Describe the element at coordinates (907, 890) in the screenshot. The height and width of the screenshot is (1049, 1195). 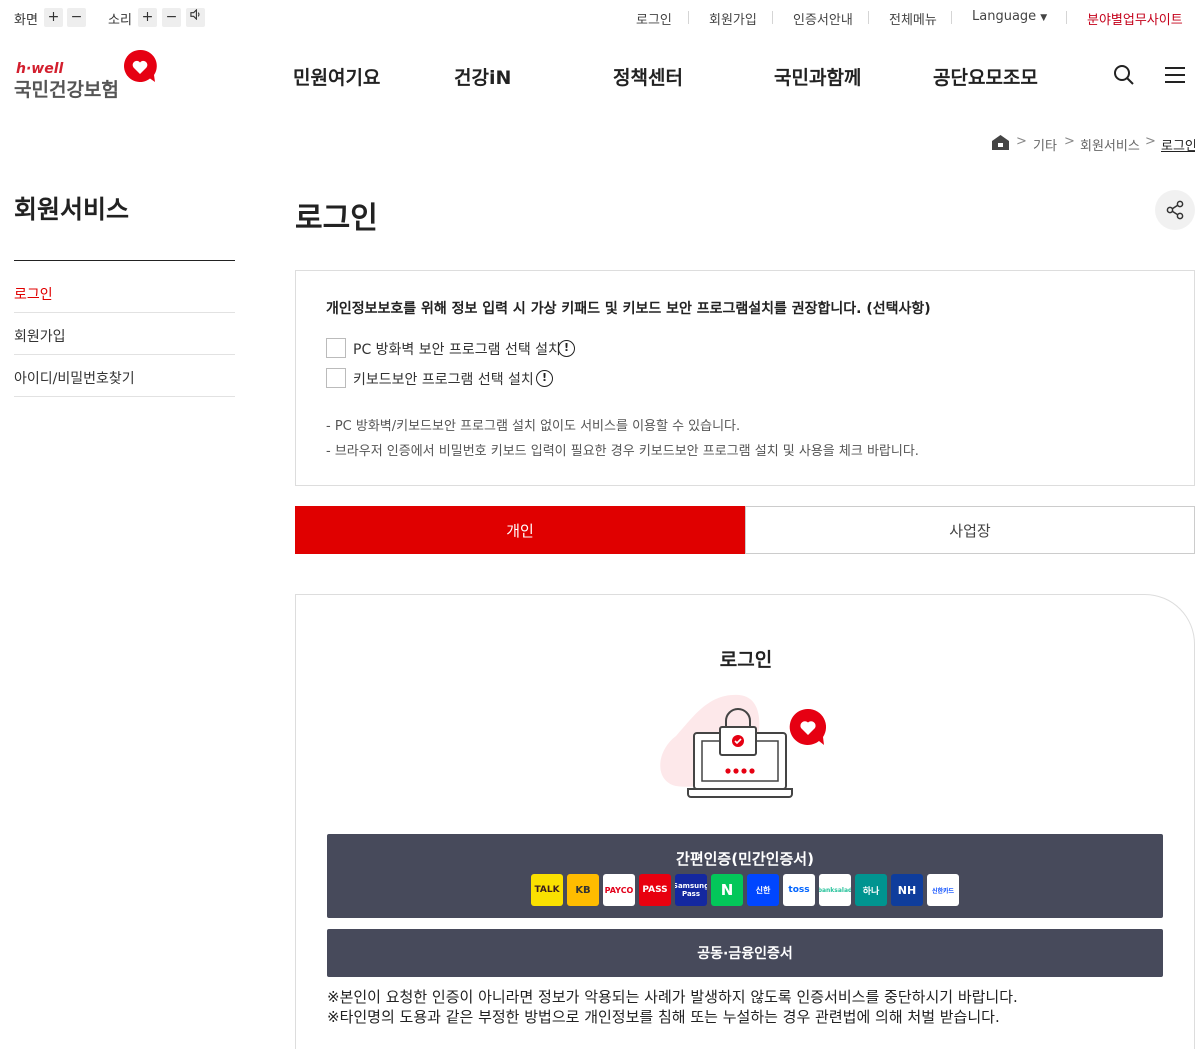
I see `nh-bank-icon: NH` at that location.